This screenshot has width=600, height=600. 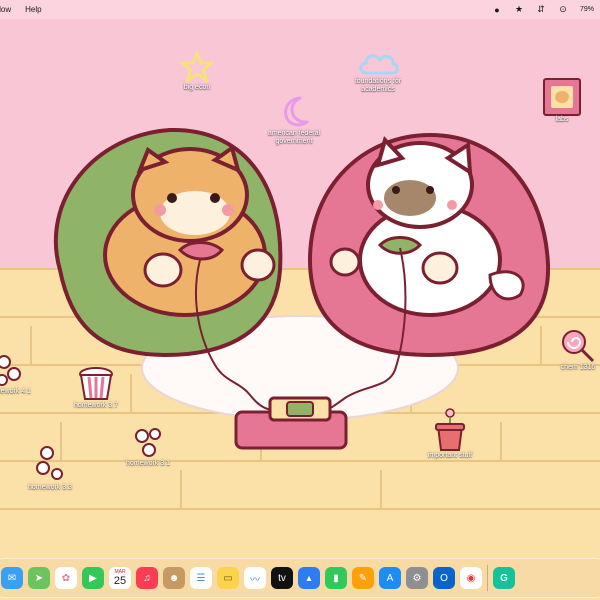 What do you see at coordinates (93, 578) in the screenshot?
I see `facetime-icon: ▶` at bounding box center [93, 578].